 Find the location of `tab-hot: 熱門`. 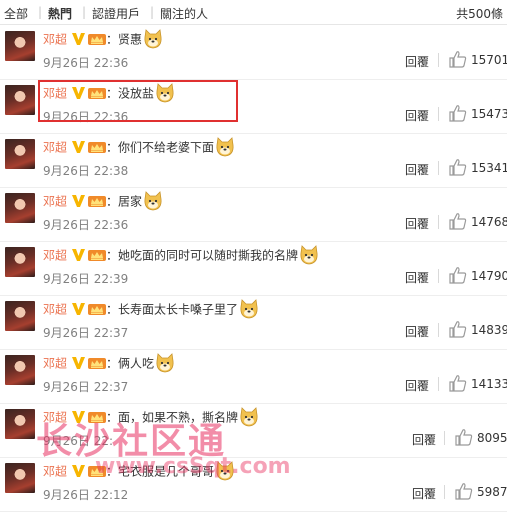

tab-hot: 熱門 is located at coordinates (60, 13).